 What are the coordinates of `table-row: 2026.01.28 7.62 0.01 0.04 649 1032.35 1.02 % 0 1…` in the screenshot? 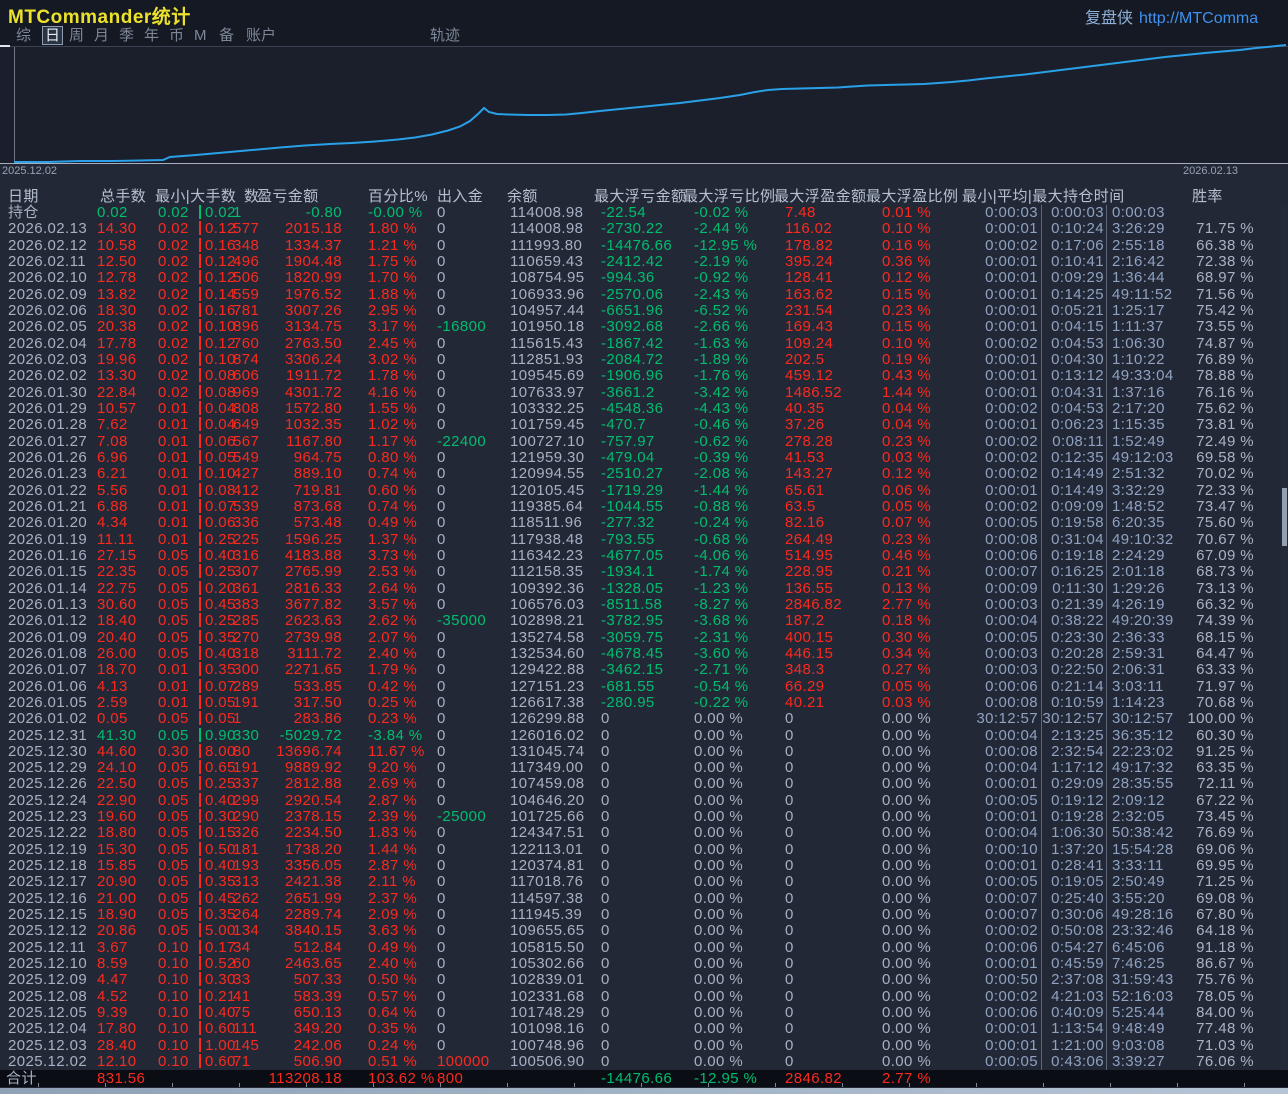 It's located at (644, 425).